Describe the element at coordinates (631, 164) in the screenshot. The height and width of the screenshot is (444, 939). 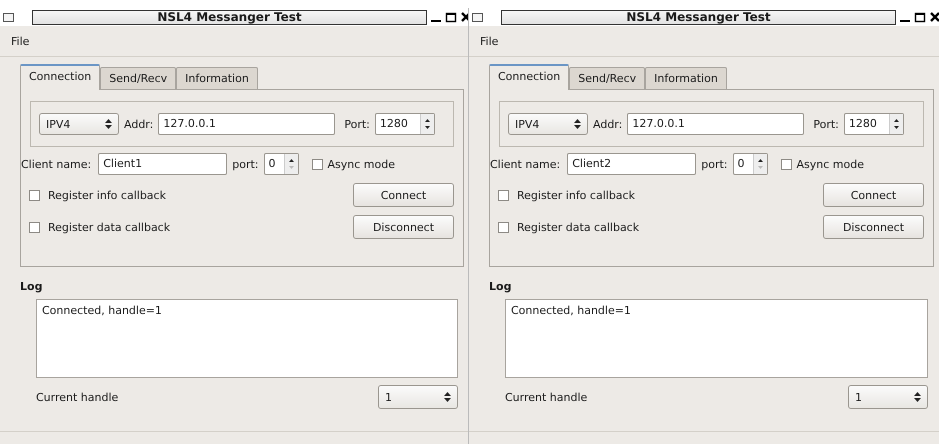
I see `client-name-field: Client2` at that location.